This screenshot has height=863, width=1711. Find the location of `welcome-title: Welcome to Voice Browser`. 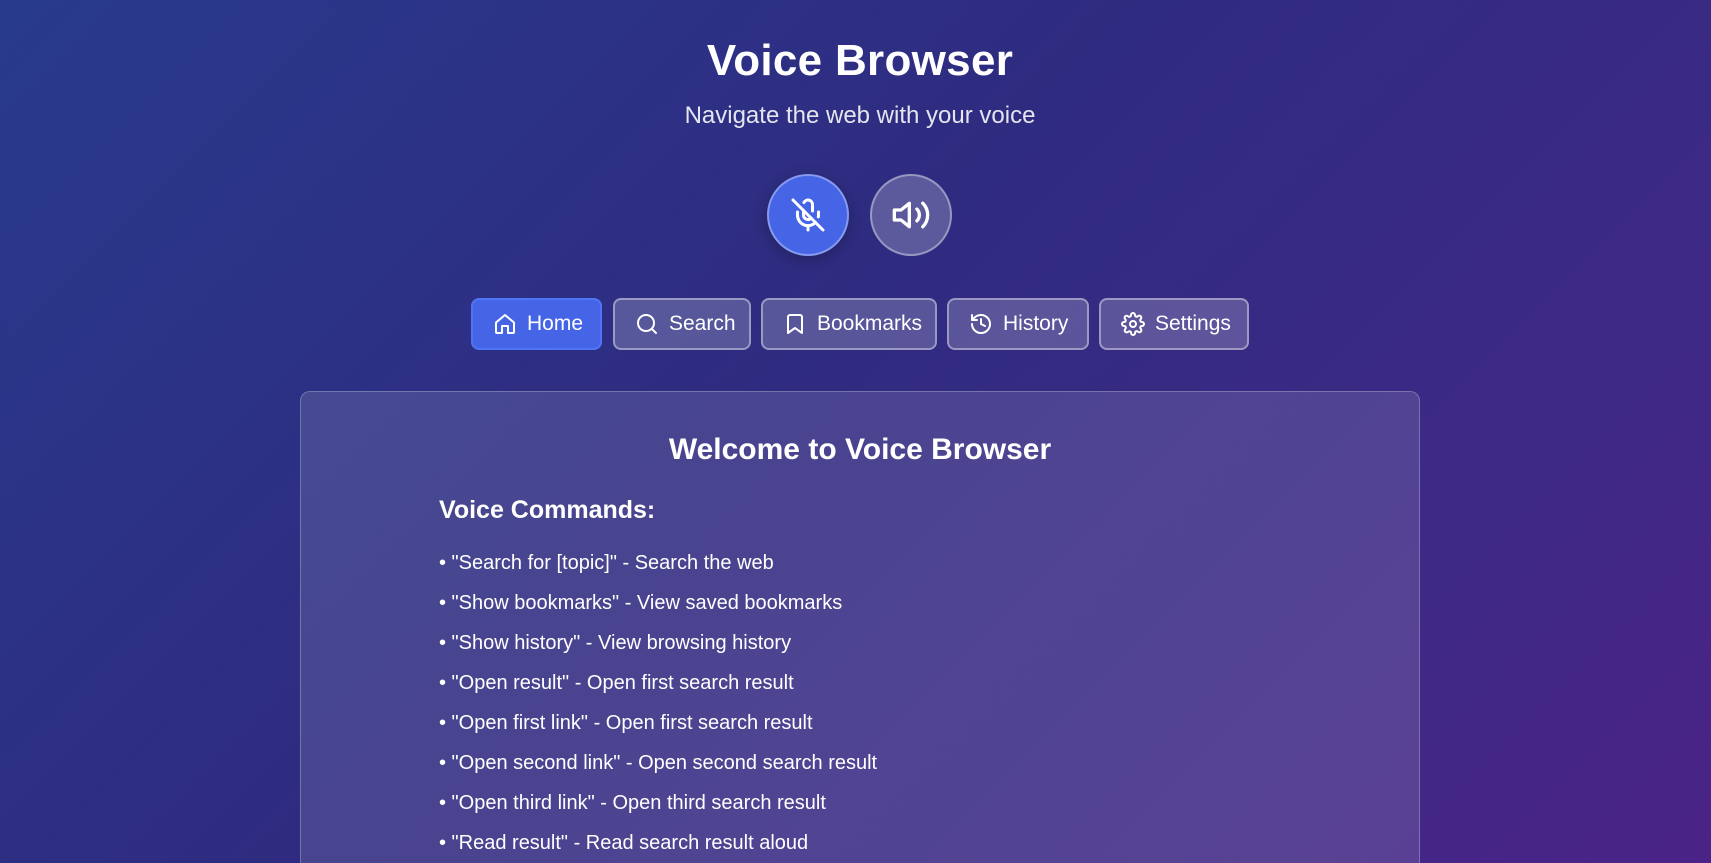

welcome-title: Welcome to Voice Browser is located at coordinates (860, 449).